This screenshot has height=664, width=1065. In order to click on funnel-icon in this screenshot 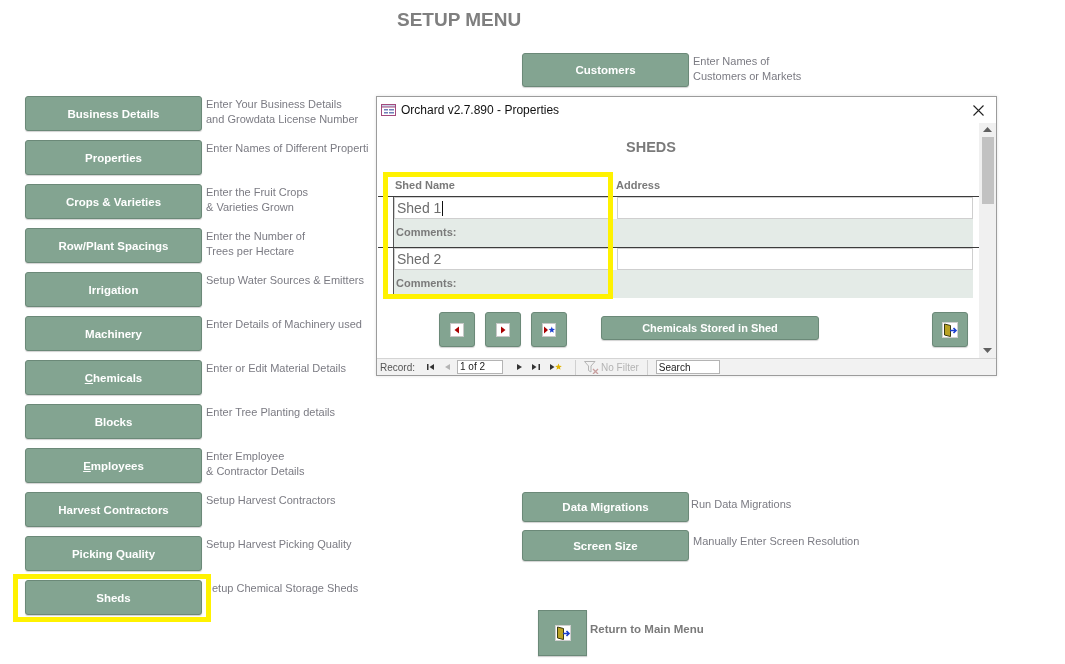, I will do `click(591, 367)`.